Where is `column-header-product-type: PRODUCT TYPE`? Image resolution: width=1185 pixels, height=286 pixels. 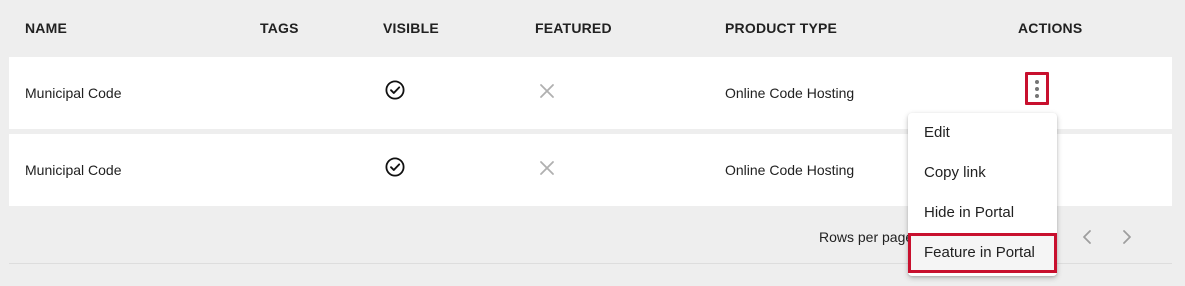
column-header-product-type: PRODUCT TYPE is located at coordinates (781, 28).